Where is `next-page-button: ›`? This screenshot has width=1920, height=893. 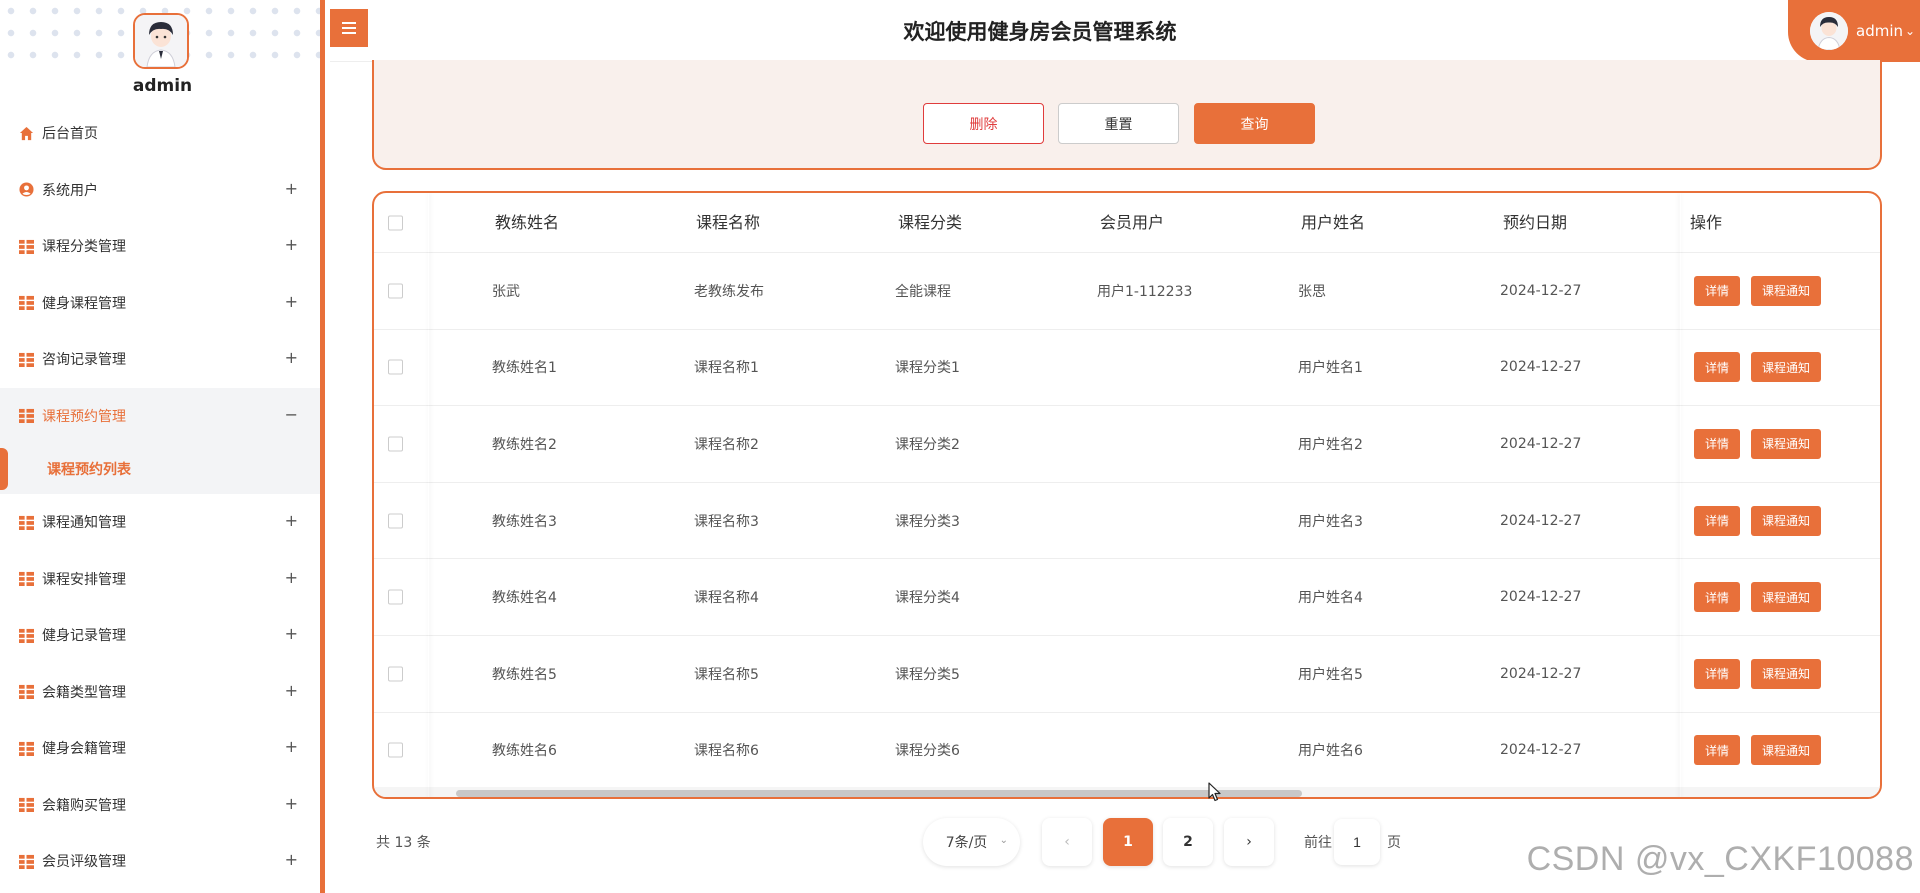
next-page-button: › is located at coordinates (1249, 842).